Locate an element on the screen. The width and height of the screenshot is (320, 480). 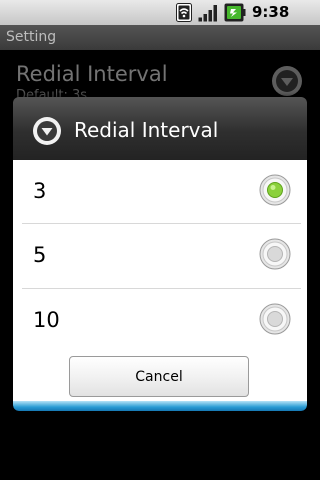
option-5: 5 is located at coordinates (161, 256).